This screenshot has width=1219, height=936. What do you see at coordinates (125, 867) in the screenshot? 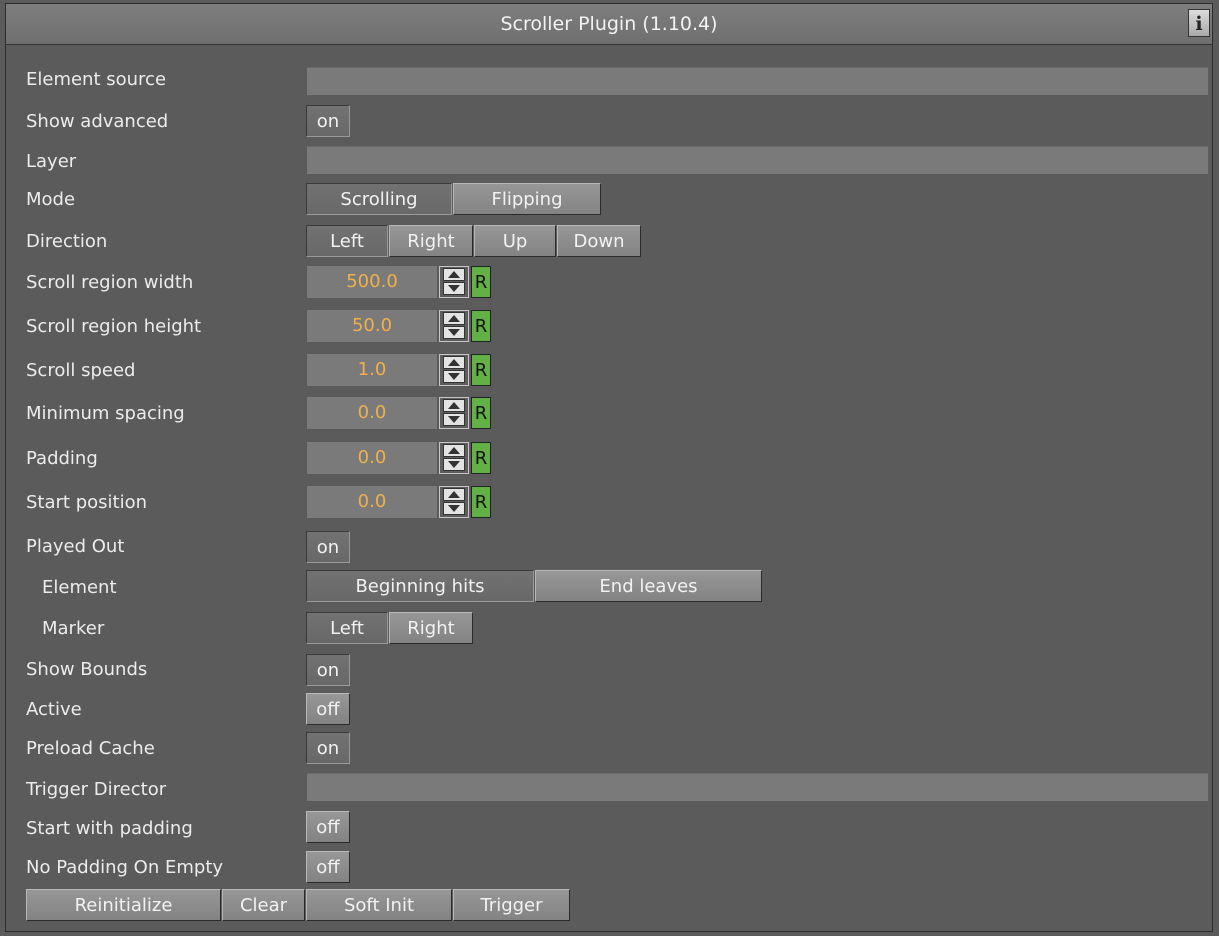
I see `no-padding-on-empty-label: No Padding On Empty` at bounding box center [125, 867].